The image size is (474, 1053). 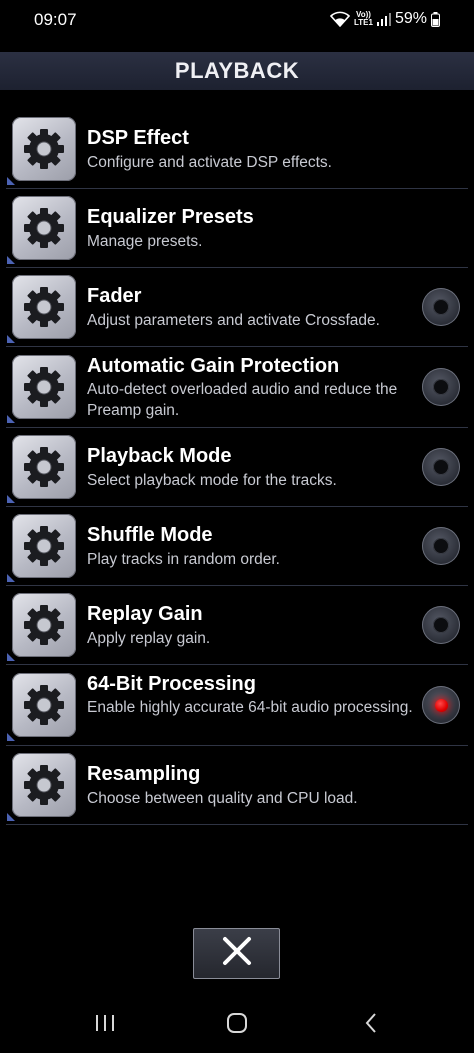 I want to click on home-button, so click(x=237, y=1025).